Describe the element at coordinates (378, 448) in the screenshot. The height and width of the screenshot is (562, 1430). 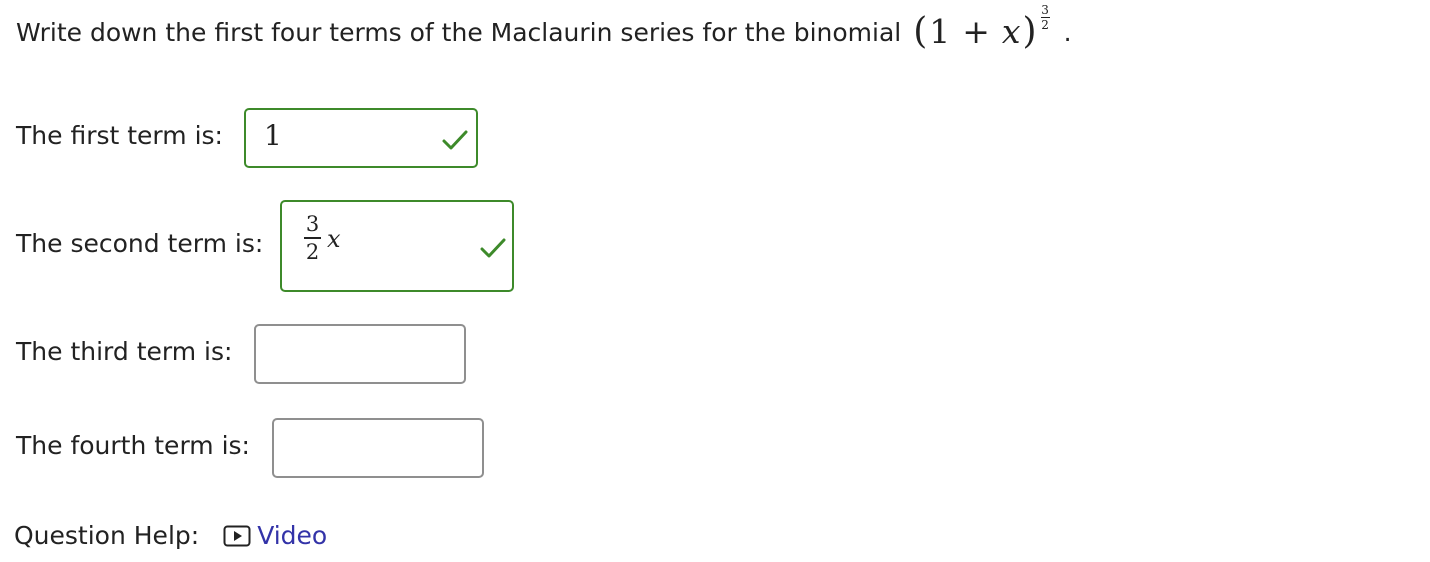
I see `fourth-term-input` at that location.